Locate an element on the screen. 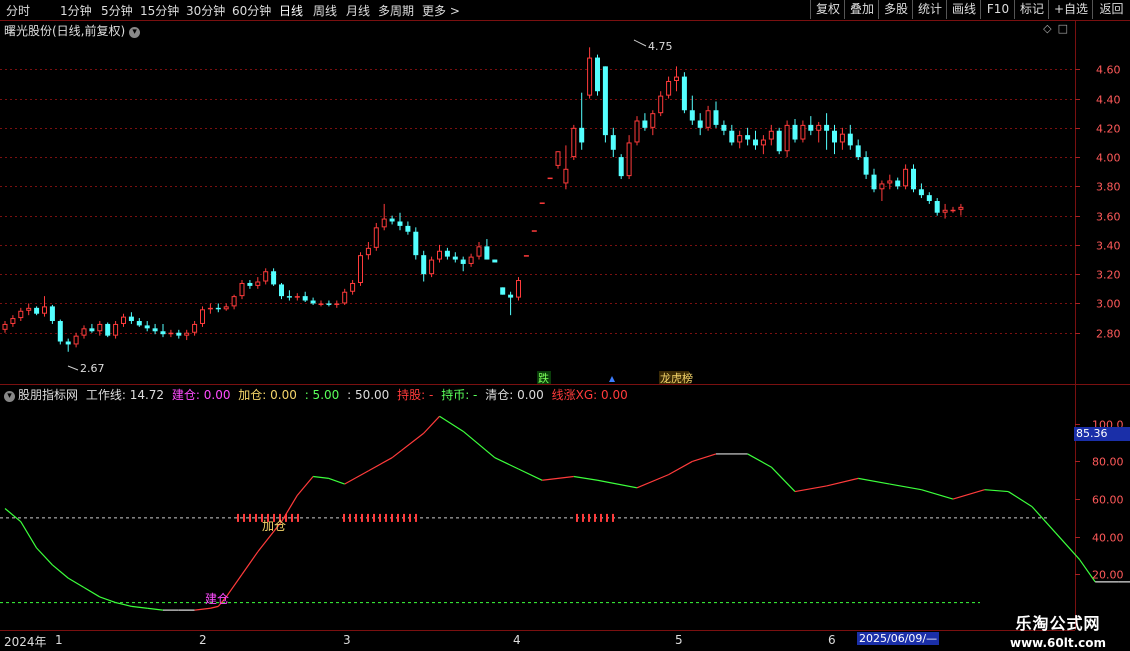 This screenshot has height=651, width=1130. indicator-fifty: : 50.00 is located at coordinates (368, 395).